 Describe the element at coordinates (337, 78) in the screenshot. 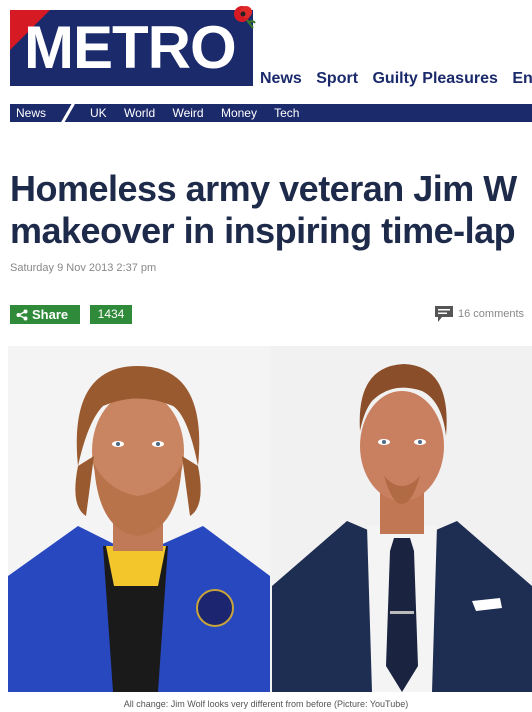

I see `top-nav-sport: Sport` at that location.